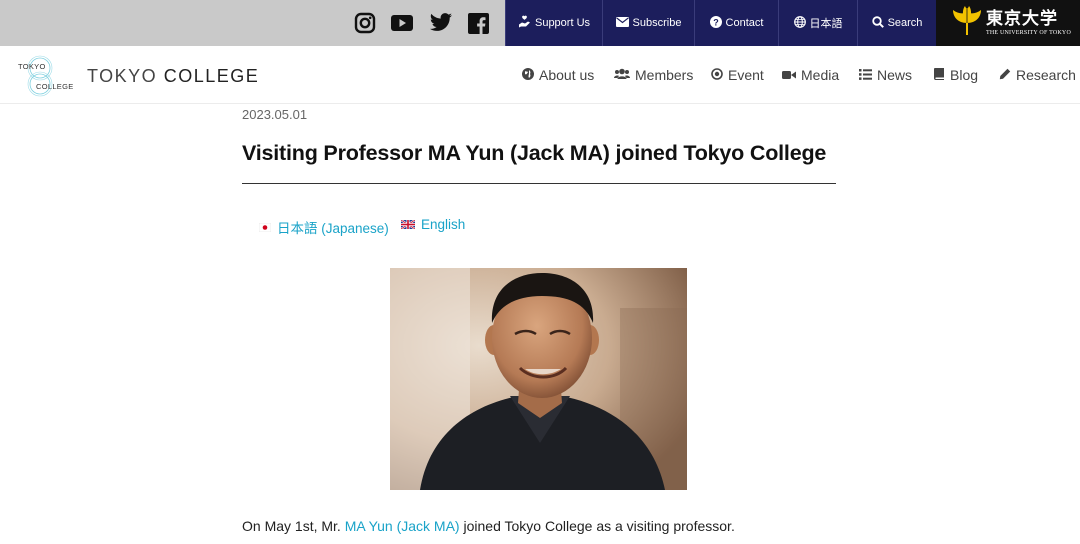 The height and width of the screenshot is (544, 1080). Describe the element at coordinates (265, 227) in the screenshot. I see `japan-flag-icon` at that location.